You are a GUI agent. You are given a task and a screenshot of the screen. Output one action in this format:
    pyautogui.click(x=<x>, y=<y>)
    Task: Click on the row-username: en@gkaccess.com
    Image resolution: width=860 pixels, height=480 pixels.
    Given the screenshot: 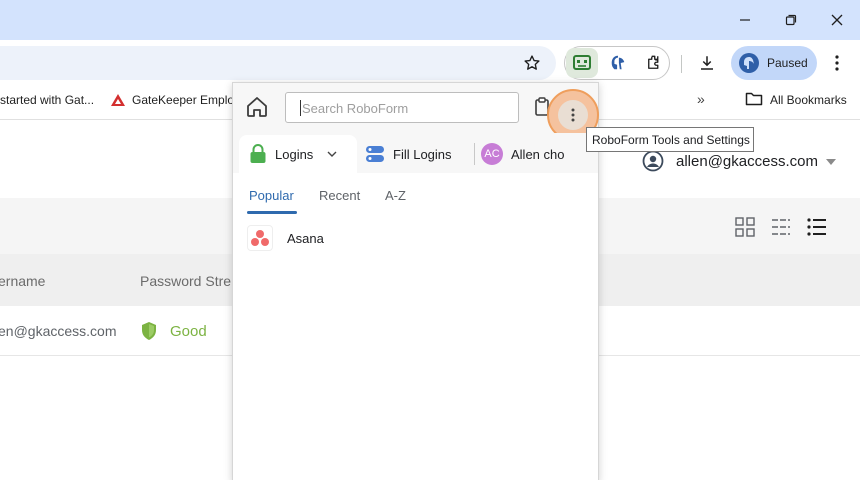 What is the action you would take?
    pyautogui.click(x=58, y=331)
    